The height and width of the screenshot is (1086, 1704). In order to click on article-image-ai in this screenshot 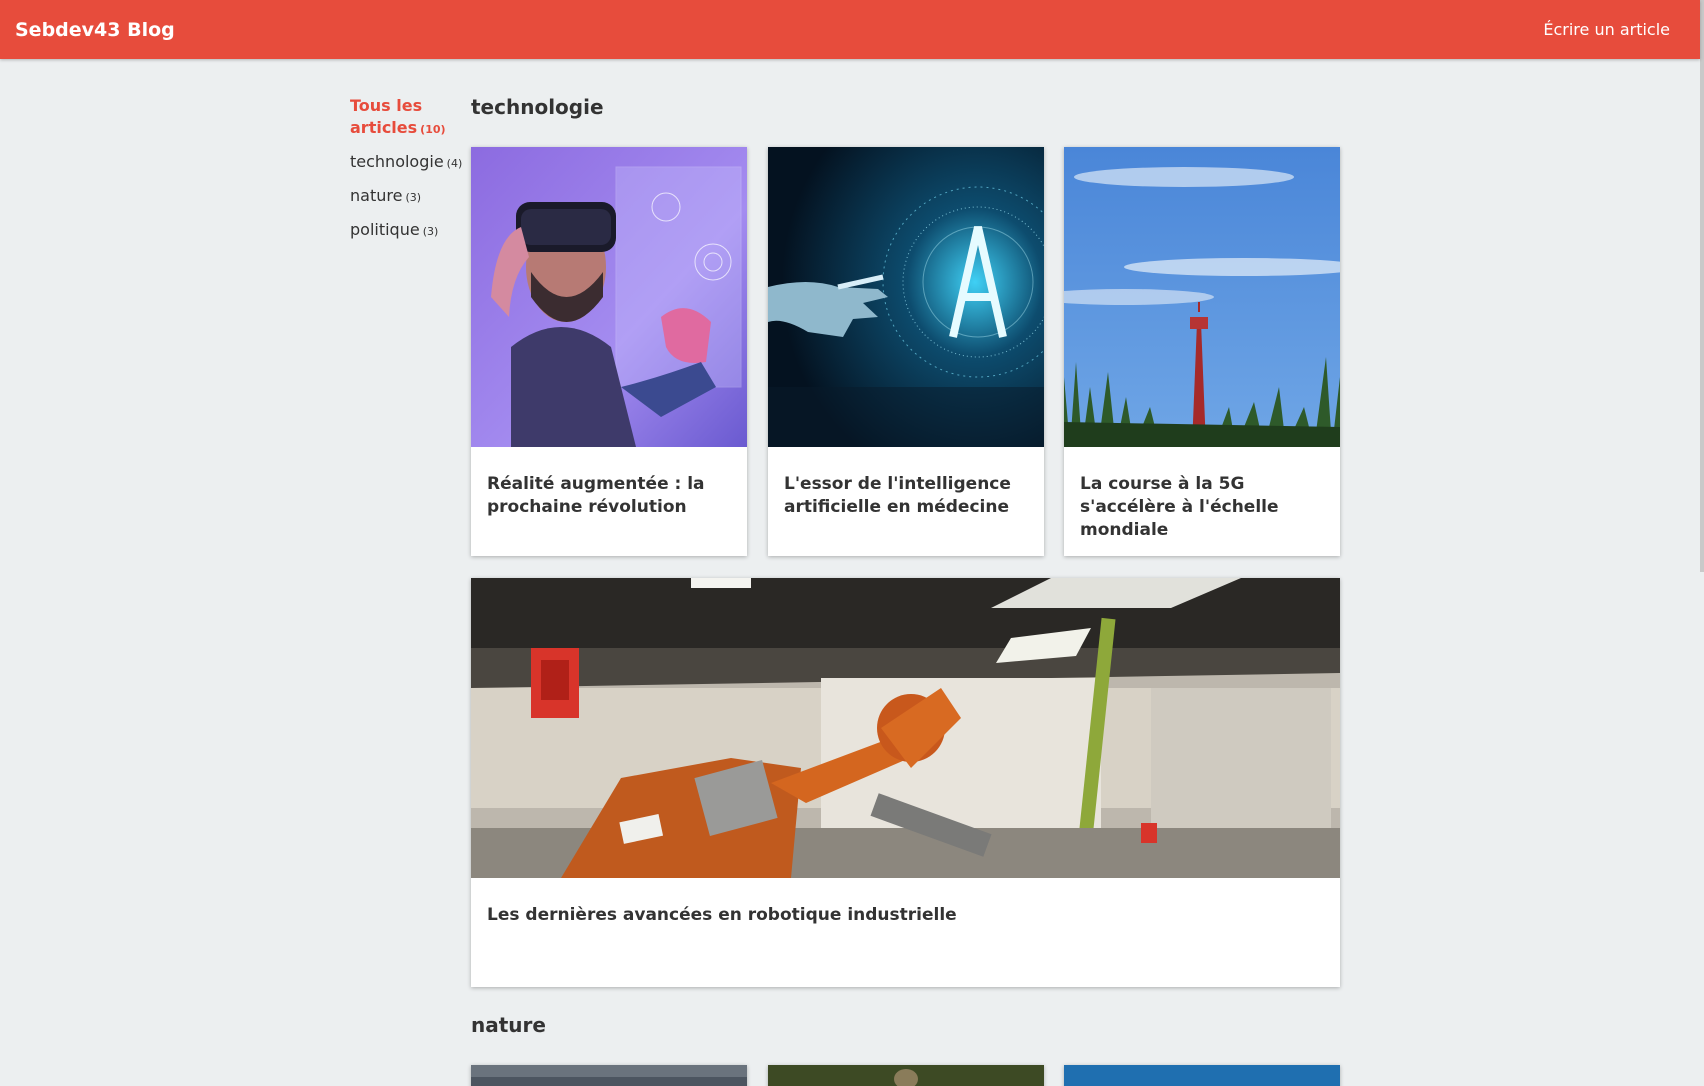, I will do `click(906, 297)`.